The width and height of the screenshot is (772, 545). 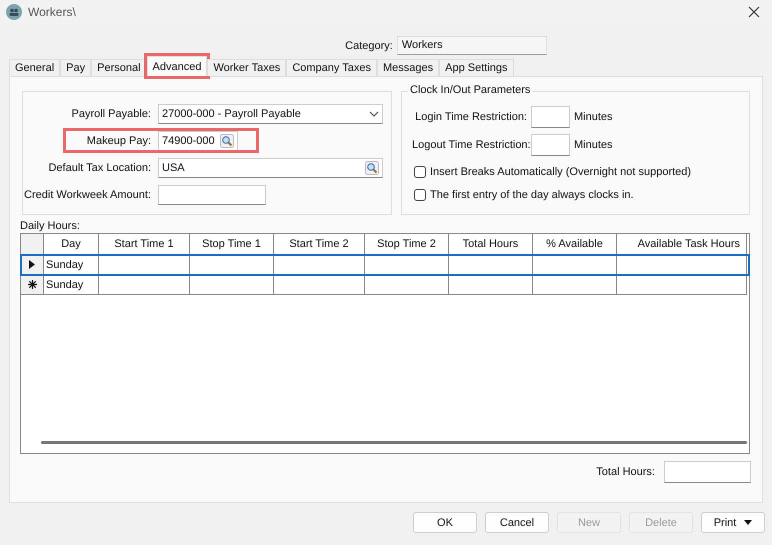 I want to click on current-row-icon, so click(x=32, y=264).